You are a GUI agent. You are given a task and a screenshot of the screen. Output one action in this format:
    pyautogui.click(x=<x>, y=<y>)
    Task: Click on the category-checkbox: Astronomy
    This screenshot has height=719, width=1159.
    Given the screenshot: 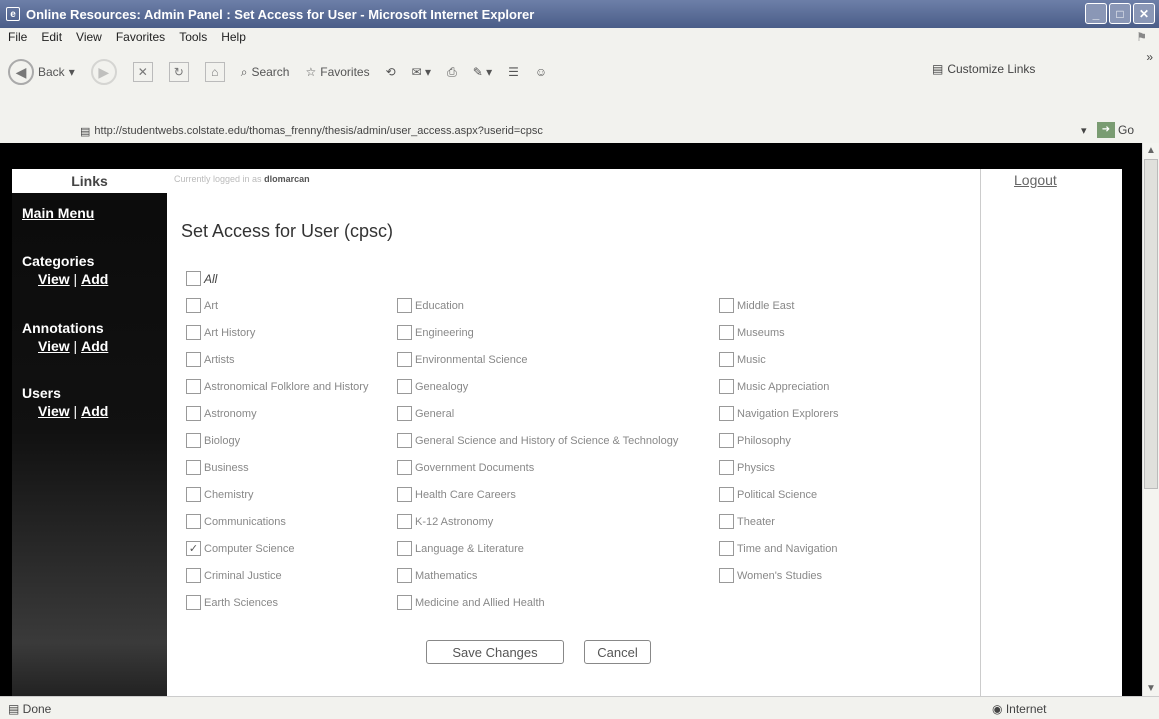 What is the action you would take?
    pyautogui.click(x=221, y=413)
    